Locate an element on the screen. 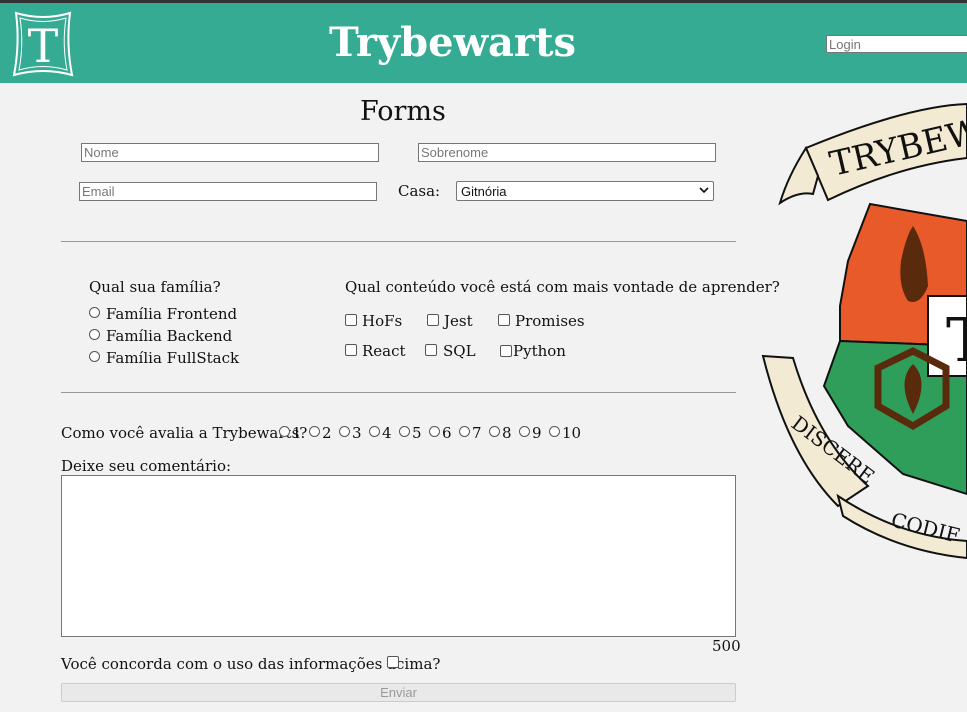 The height and width of the screenshot is (712, 967). house-label: Casa: is located at coordinates (419, 191).